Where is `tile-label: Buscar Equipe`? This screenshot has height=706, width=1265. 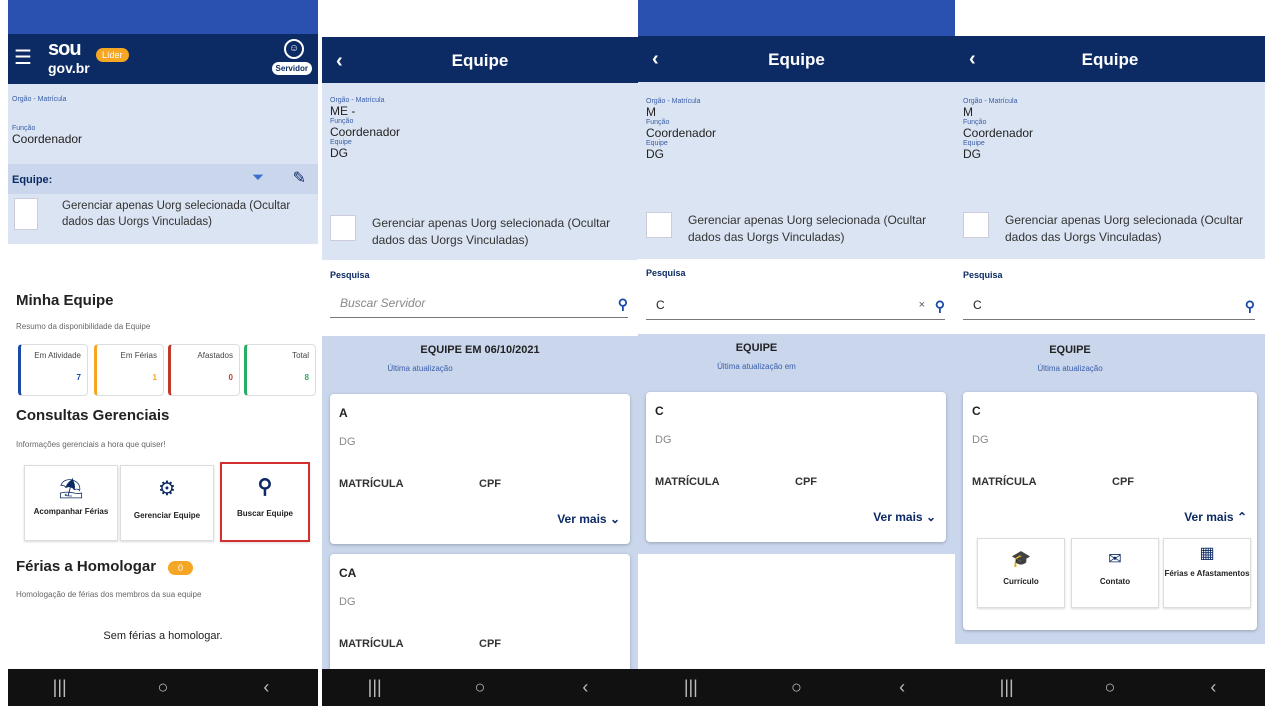
tile-label: Buscar Equipe is located at coordinates (264, 513).